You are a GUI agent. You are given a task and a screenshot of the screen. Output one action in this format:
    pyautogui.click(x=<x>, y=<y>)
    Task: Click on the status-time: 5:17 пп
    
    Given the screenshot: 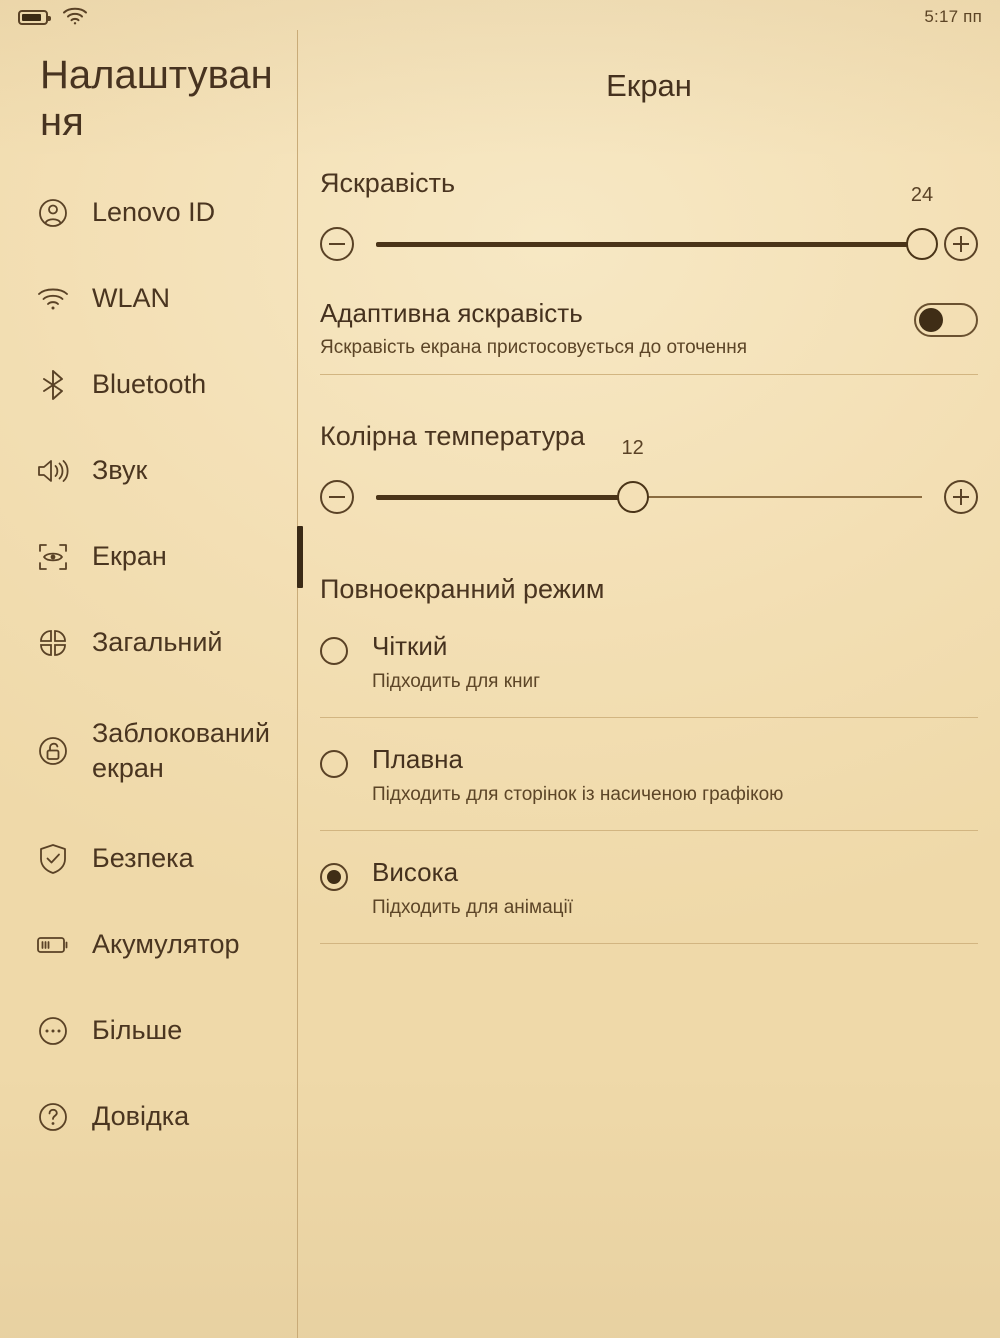 What is the action you would take?
    pyautogui.click(x=953, y=16)
    